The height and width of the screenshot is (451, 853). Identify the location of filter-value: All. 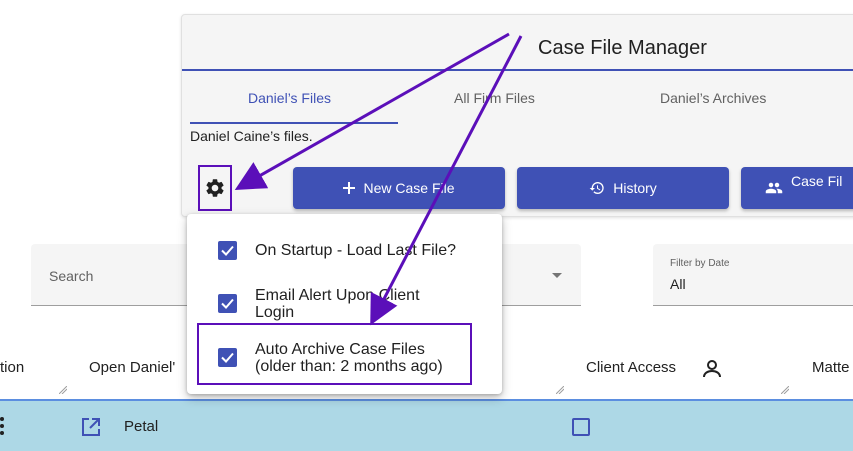
(678, 284).